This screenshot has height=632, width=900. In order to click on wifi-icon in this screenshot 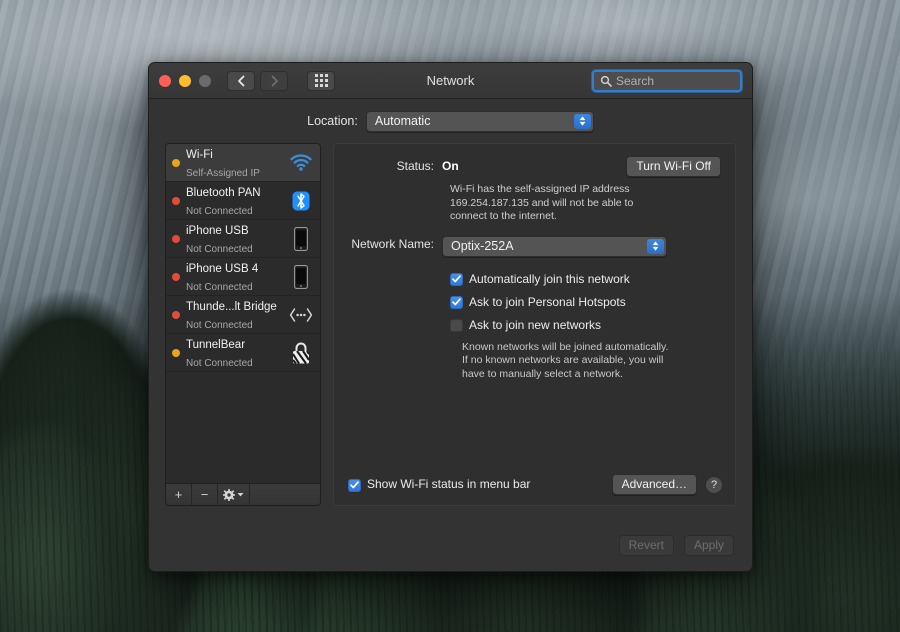, I will do `click(301, 163)`.